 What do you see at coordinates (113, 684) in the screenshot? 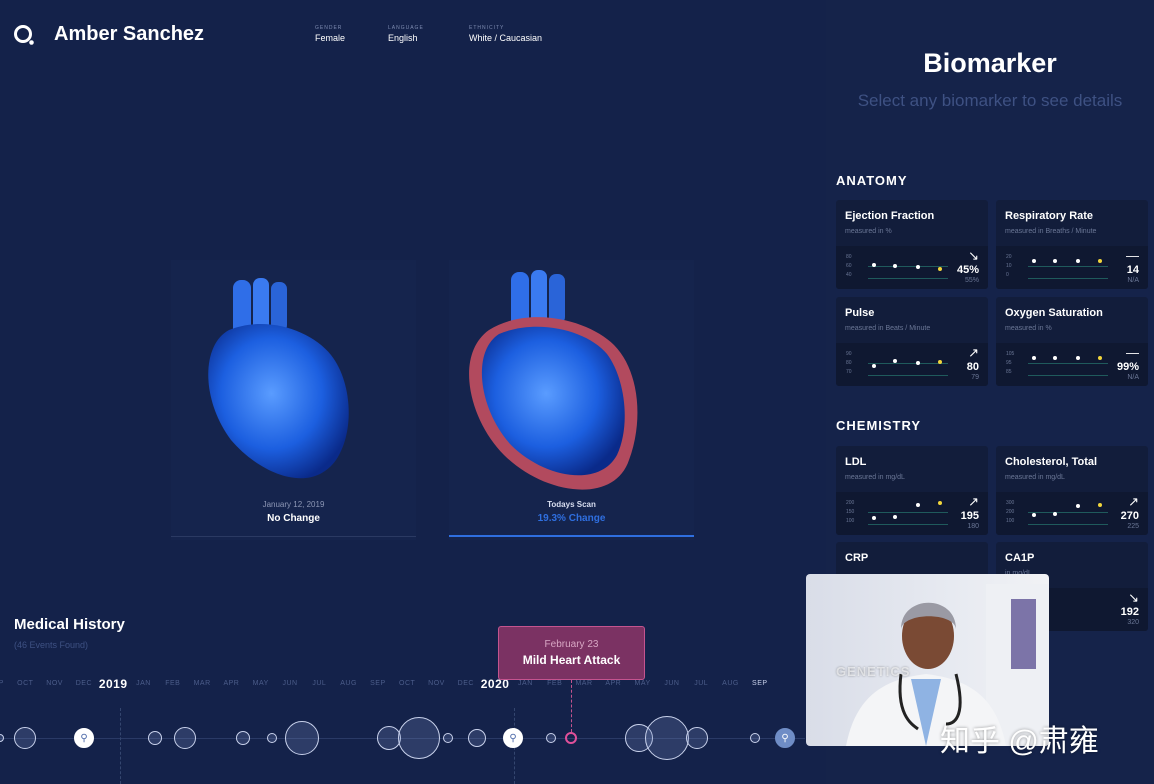
I see `timeline-month: 2019` at bounding box center [113, 684].